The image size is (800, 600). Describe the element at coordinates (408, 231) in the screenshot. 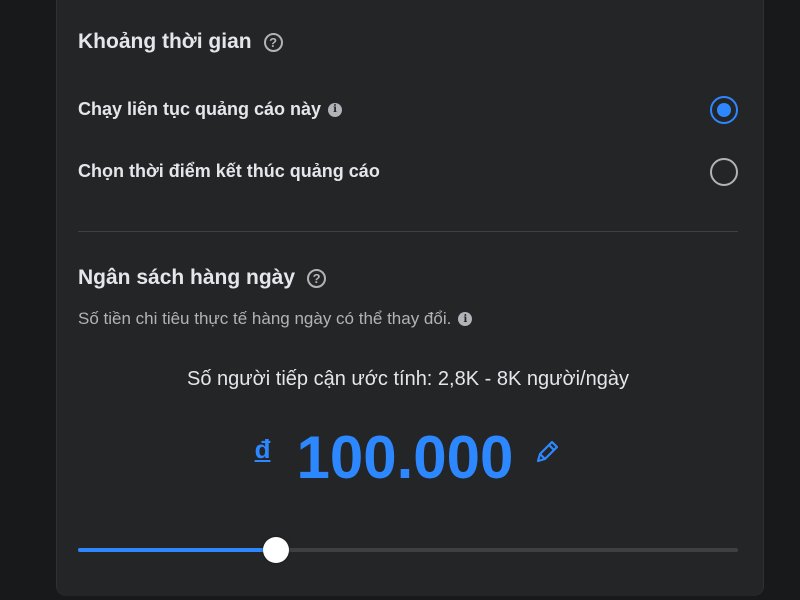

I see `section-divider` at that location.